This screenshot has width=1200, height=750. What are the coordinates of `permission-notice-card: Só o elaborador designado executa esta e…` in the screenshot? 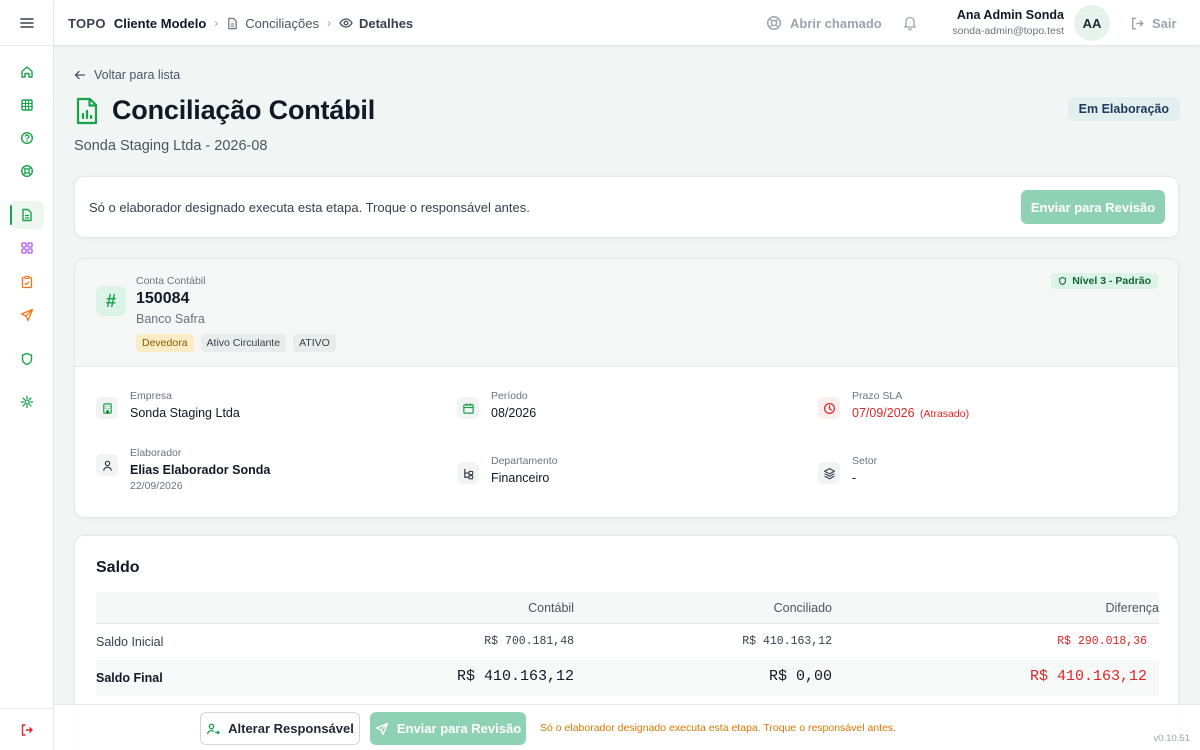 It's located at (626, 207).